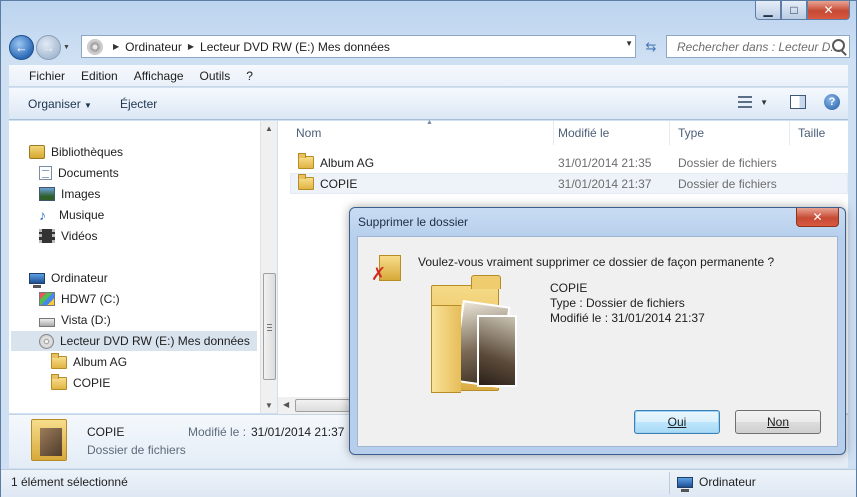 Image resolution: width=857 pixels, height=497 pixels. Describe the element at coordinates (47, 194) in the screenshot. I see `picture-icon` at that location.